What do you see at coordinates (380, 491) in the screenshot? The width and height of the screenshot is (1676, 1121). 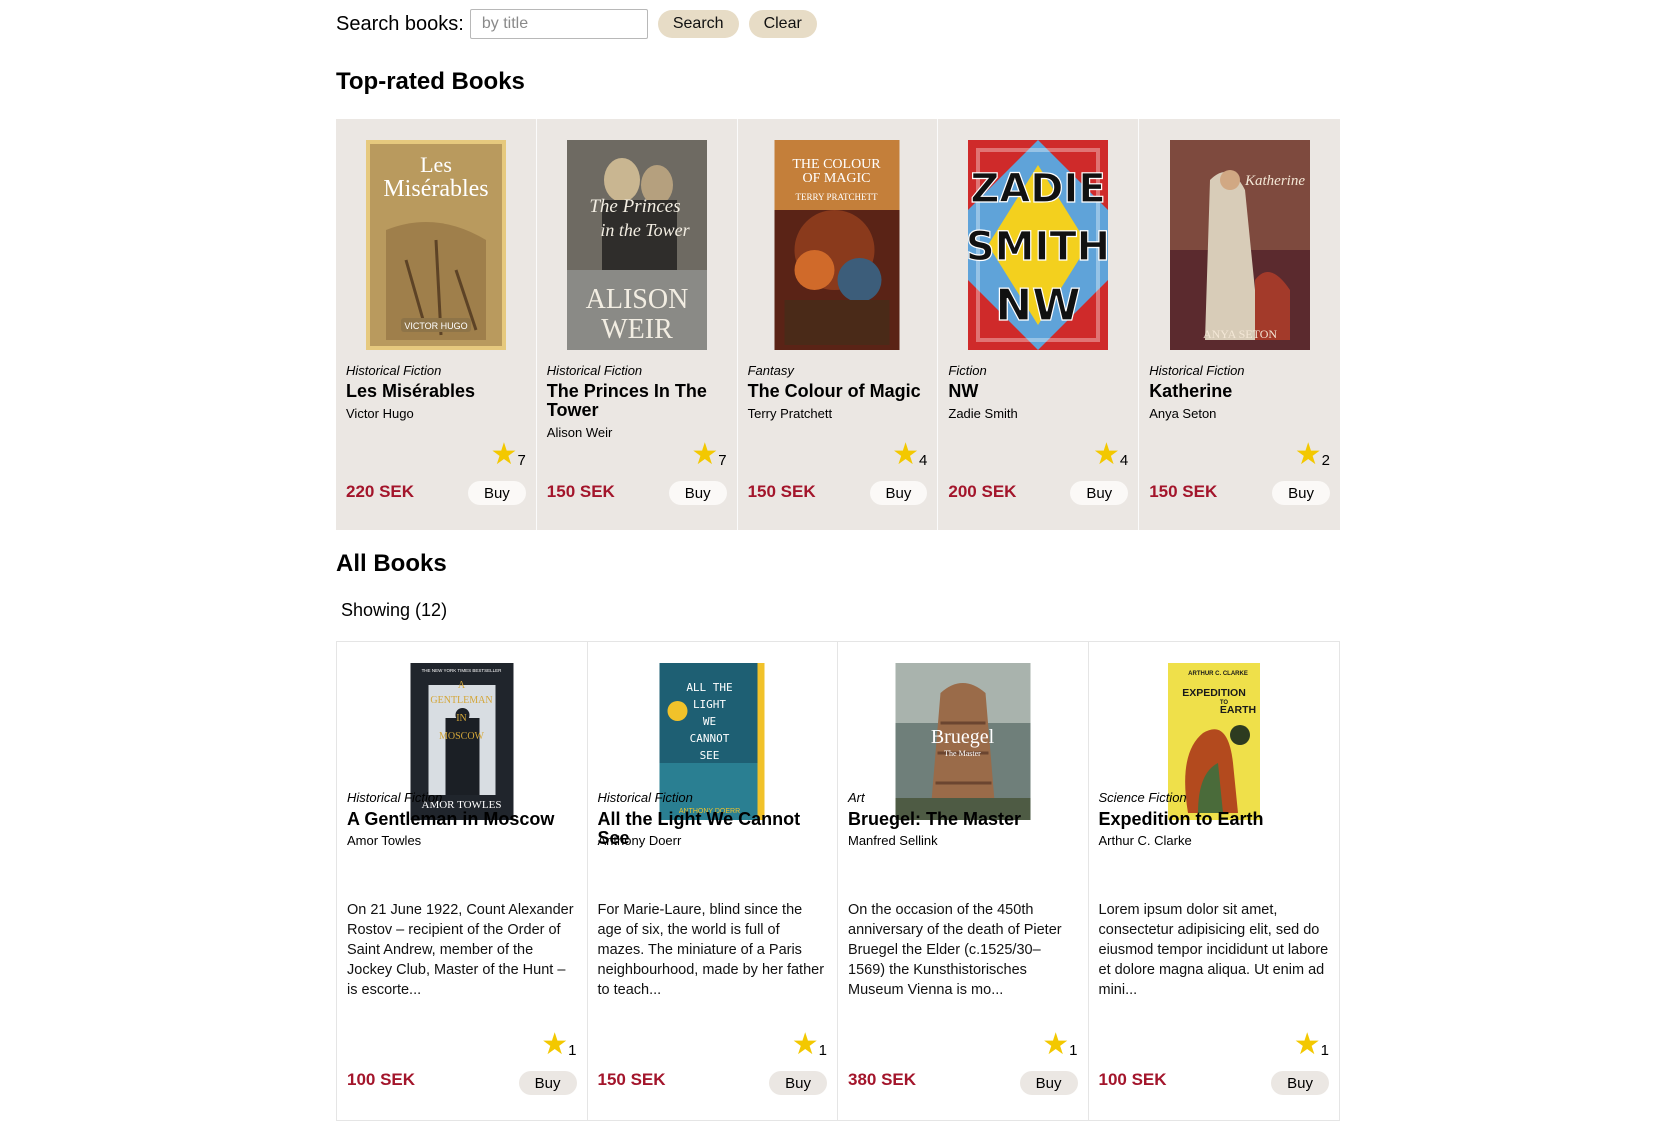 I see `book-price: 220 SEK` at bounding box center [380, 491].